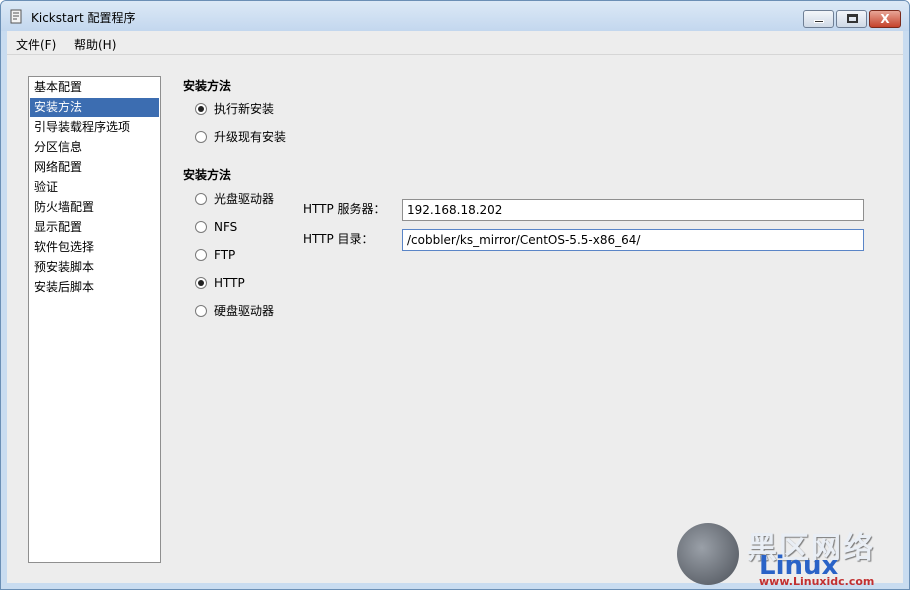 Image resolution: width=910 pixels, height=590 pixels. What do you see at coordinates (819, 21) in the screenshot?
I see `minimize-icon` at bounding box center [819, 21].